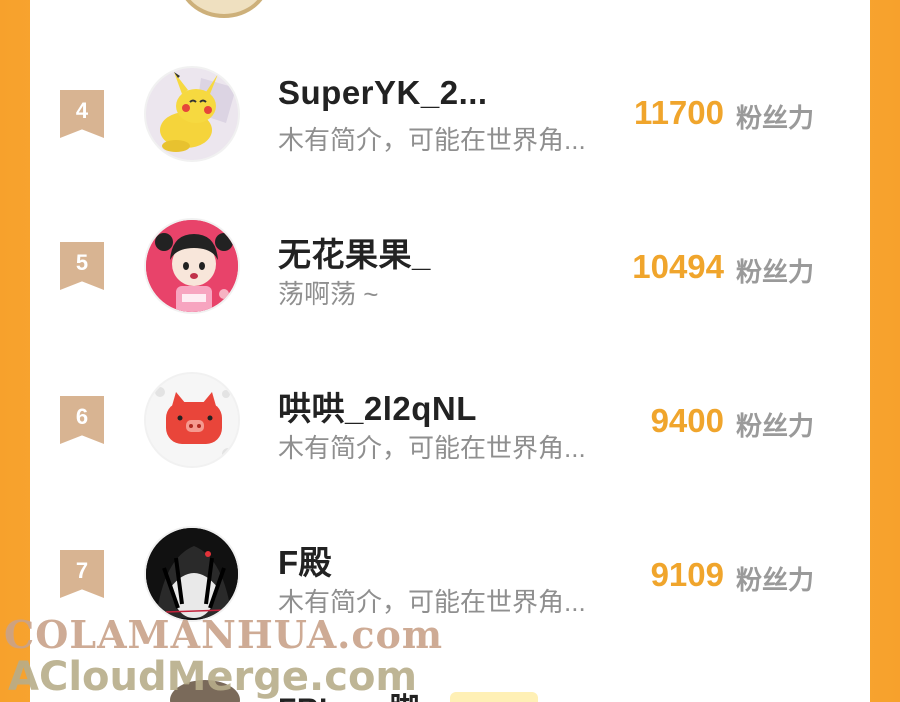  Describe the element at coordinates (377, 406) in the screenshot. I see `user-name: 哄哄_2l2qNL` at that location.